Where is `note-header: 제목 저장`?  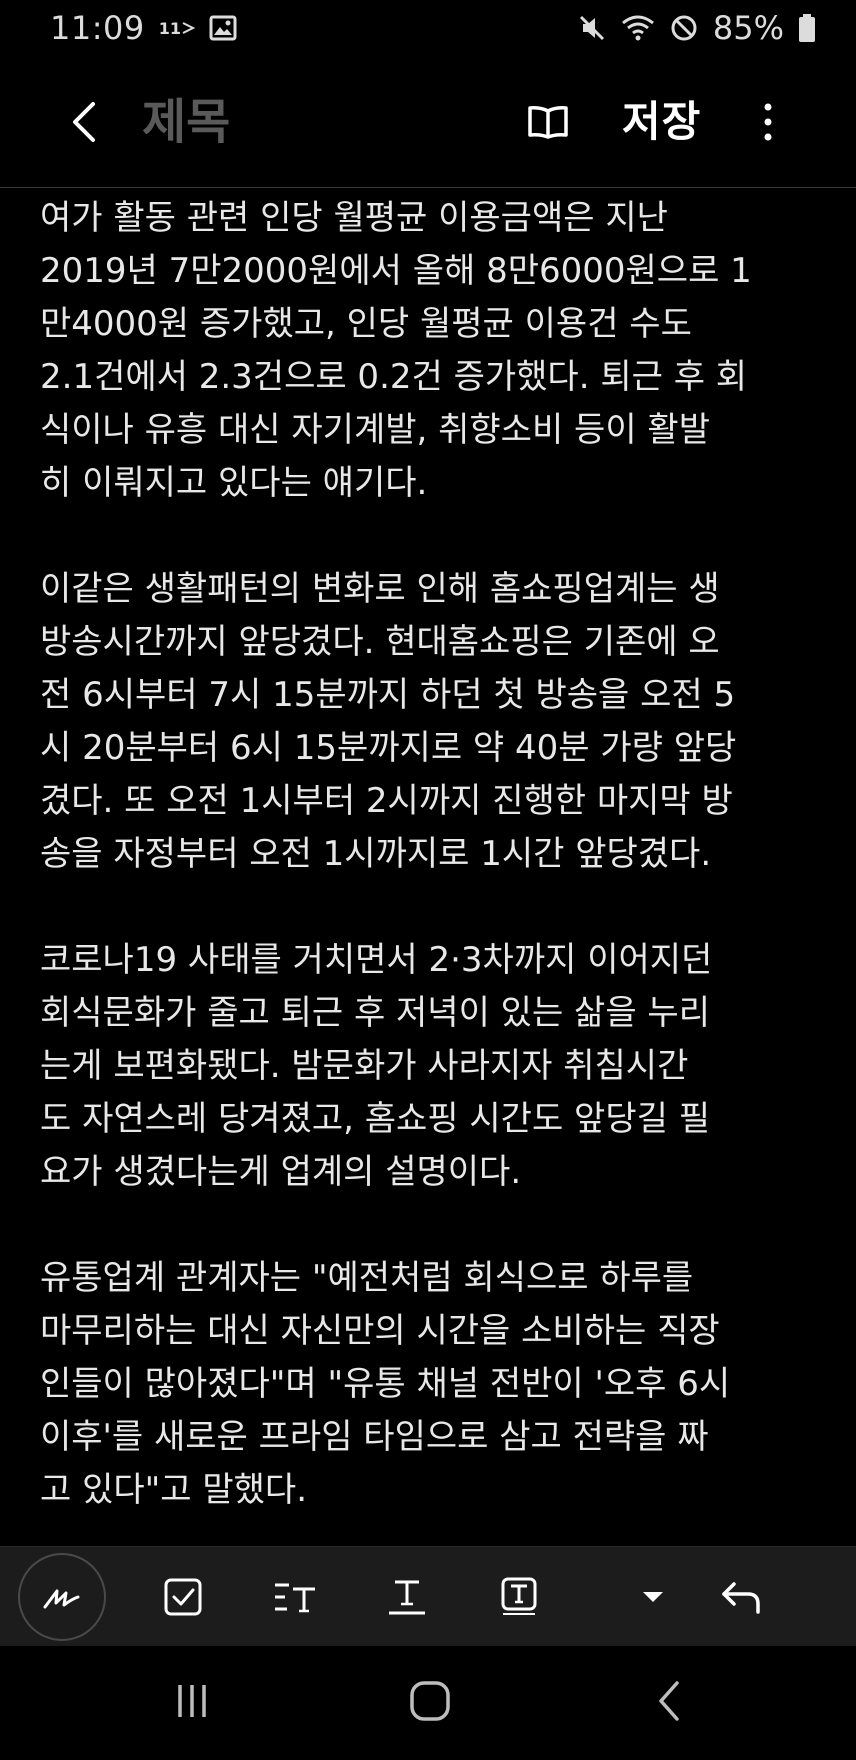
note-header: 제목 저장 is located at coordinates (428, 122).